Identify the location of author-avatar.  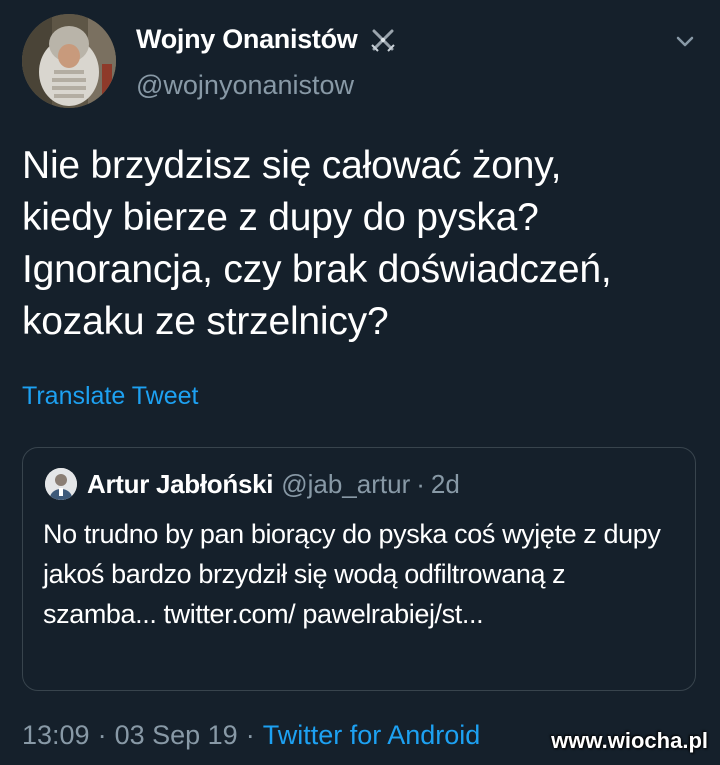
(69, 61).